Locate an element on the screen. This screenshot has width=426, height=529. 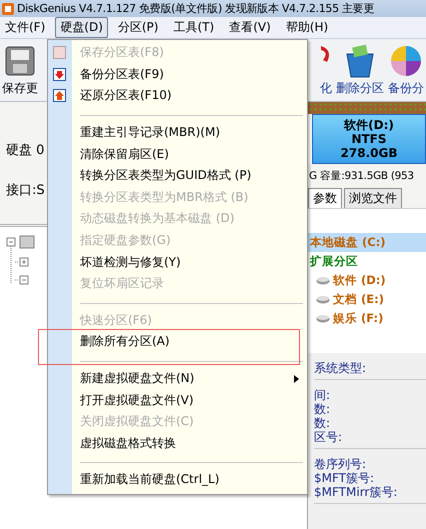
menu-item: 备份分区表(F9) is located at coordinates (177, 75).